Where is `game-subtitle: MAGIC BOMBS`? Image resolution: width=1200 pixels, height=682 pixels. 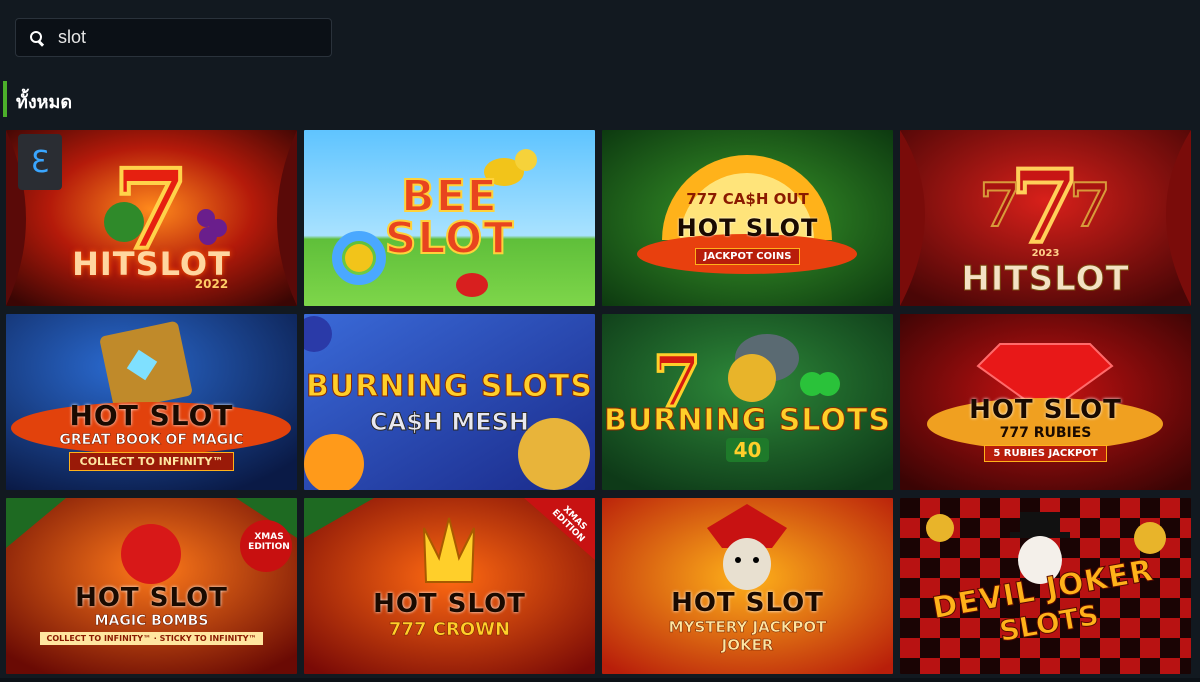 game-subtitle: MAGIC BOMBS is located at coordinates (151, 621).